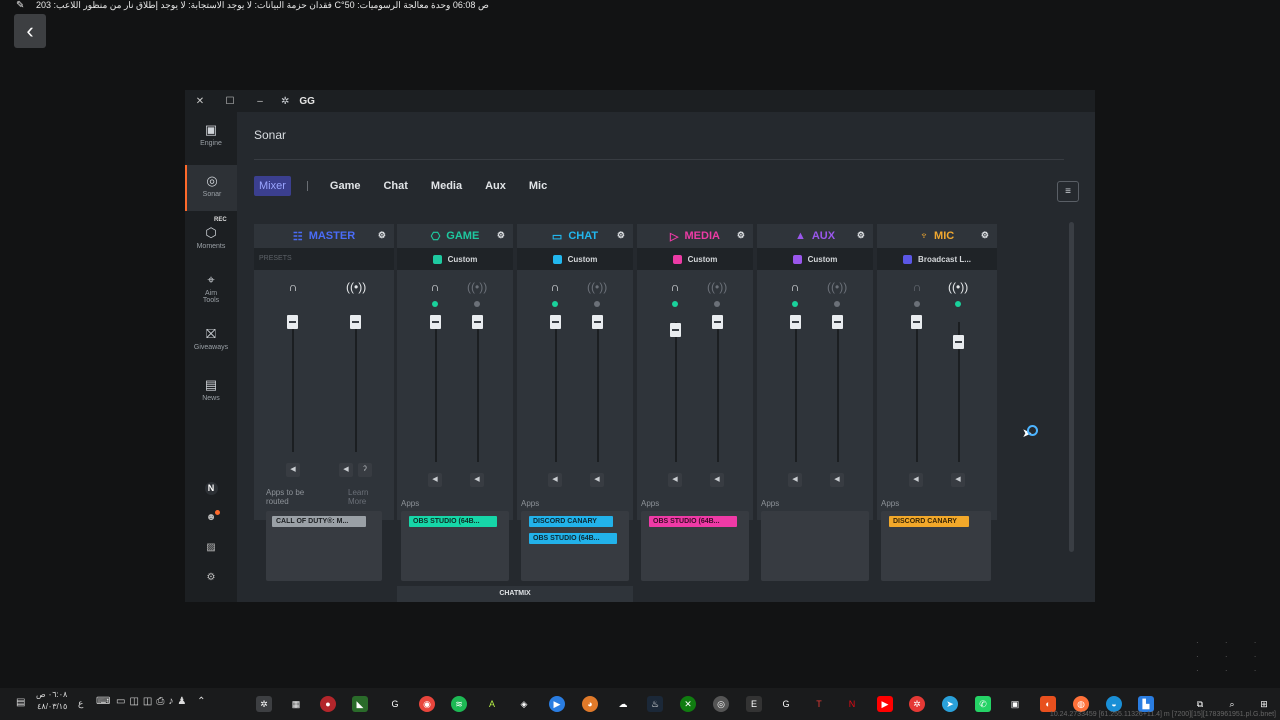 This screenshot has height=720, width=1280. What do you see at coordinates (1264, 704) in the screenshot?
I see `windows-start-icon: ⊞` at bounding box center [1264, 704].